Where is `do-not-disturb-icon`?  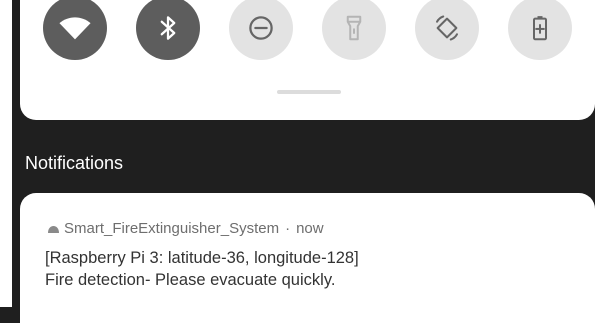
do-not-disturb-icon is located at coordinates (261, 28).